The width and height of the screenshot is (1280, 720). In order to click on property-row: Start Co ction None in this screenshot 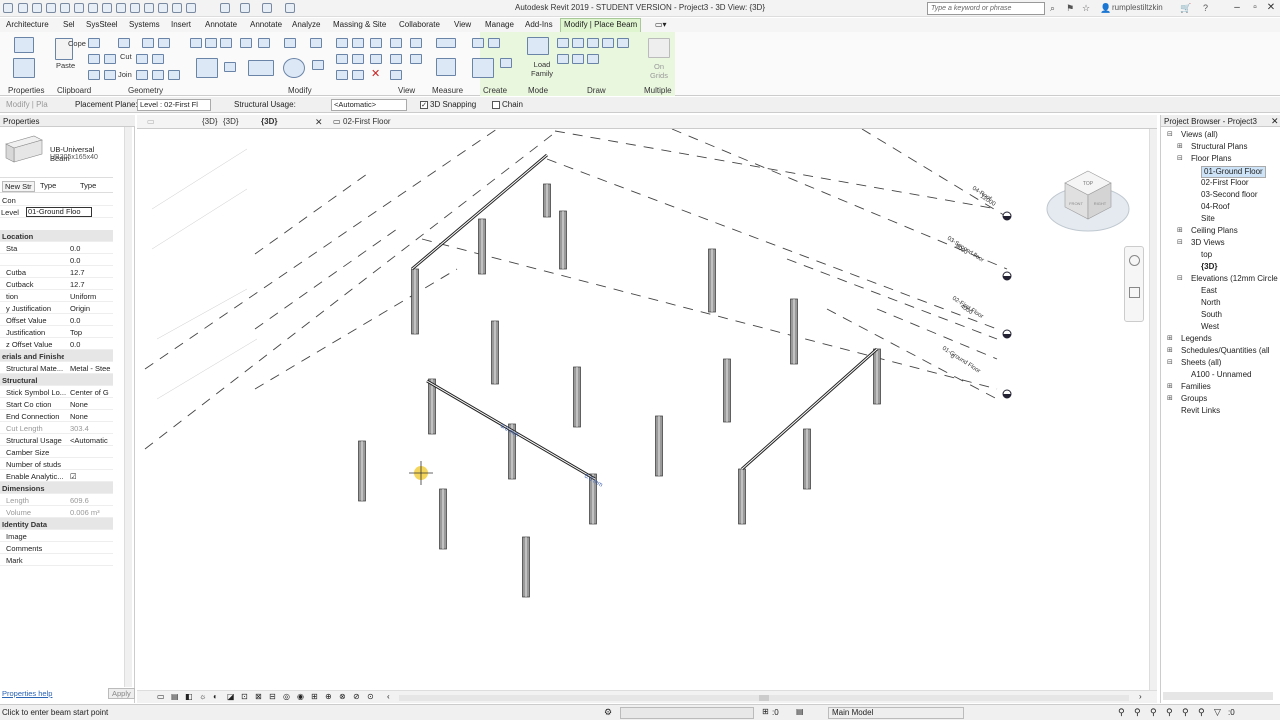, I will do `click(56, 404)`.